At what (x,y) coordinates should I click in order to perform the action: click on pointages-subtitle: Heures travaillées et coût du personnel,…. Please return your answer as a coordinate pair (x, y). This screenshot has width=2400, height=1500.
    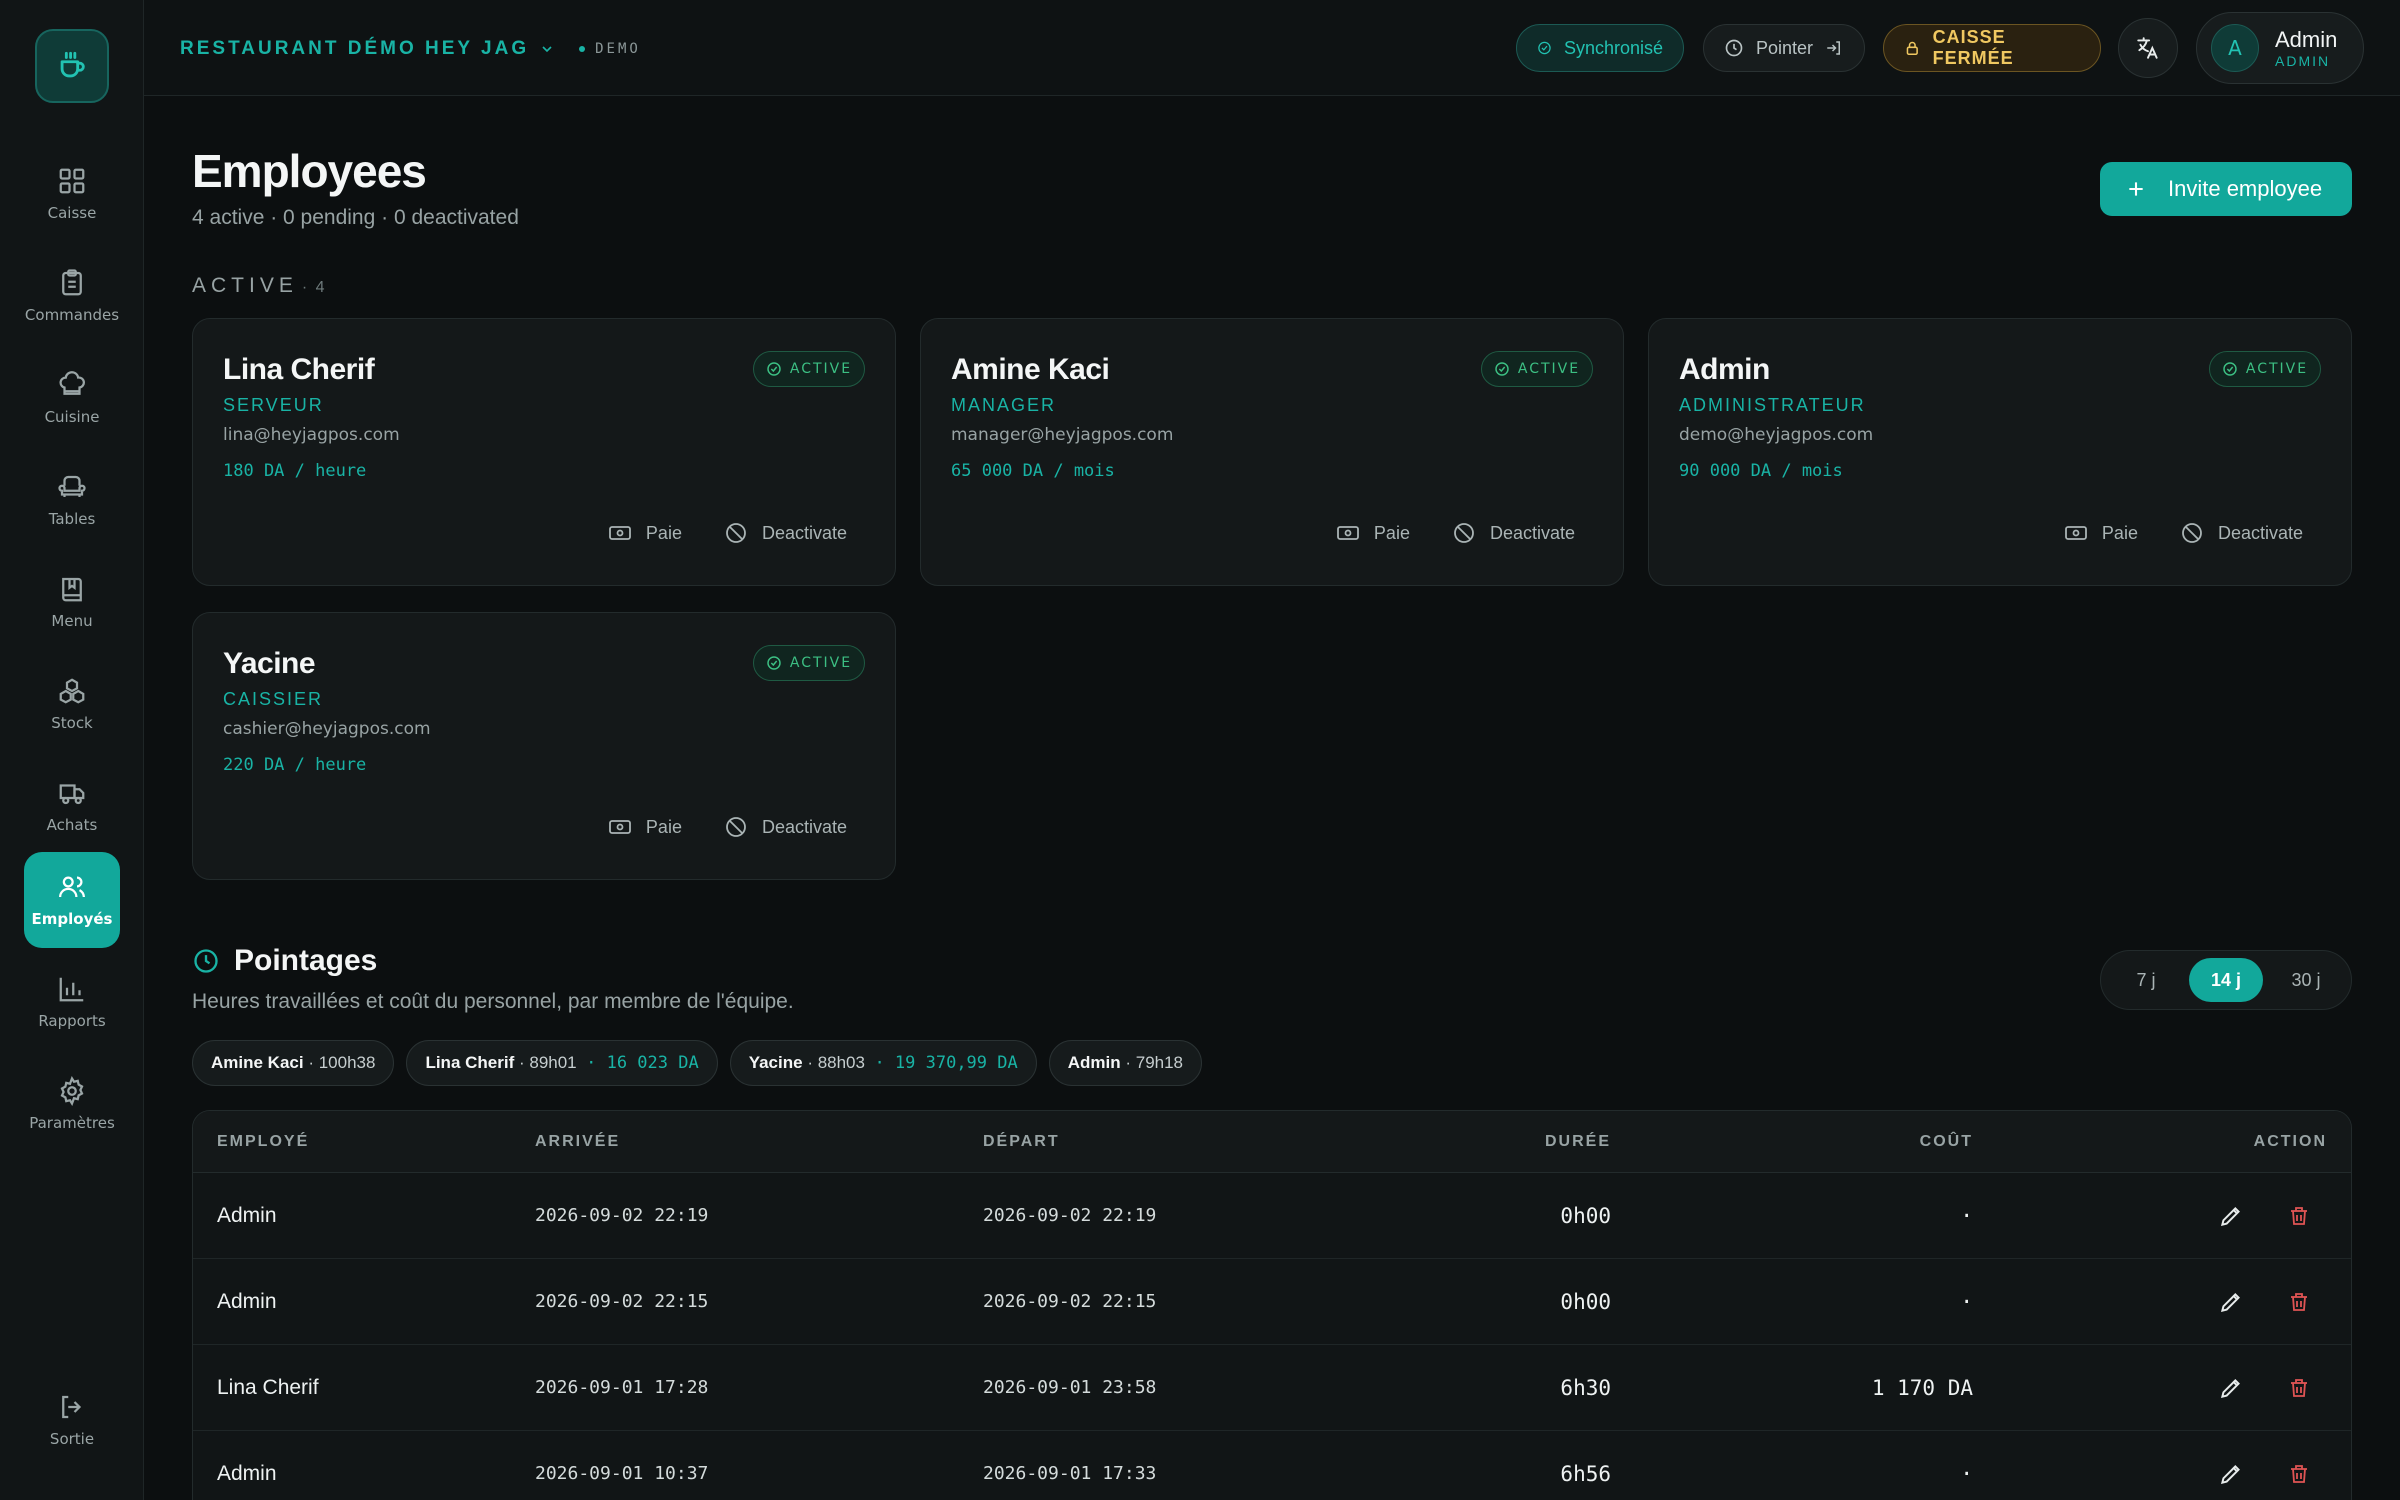
    Looking at the image, I should click on (493, 1001).